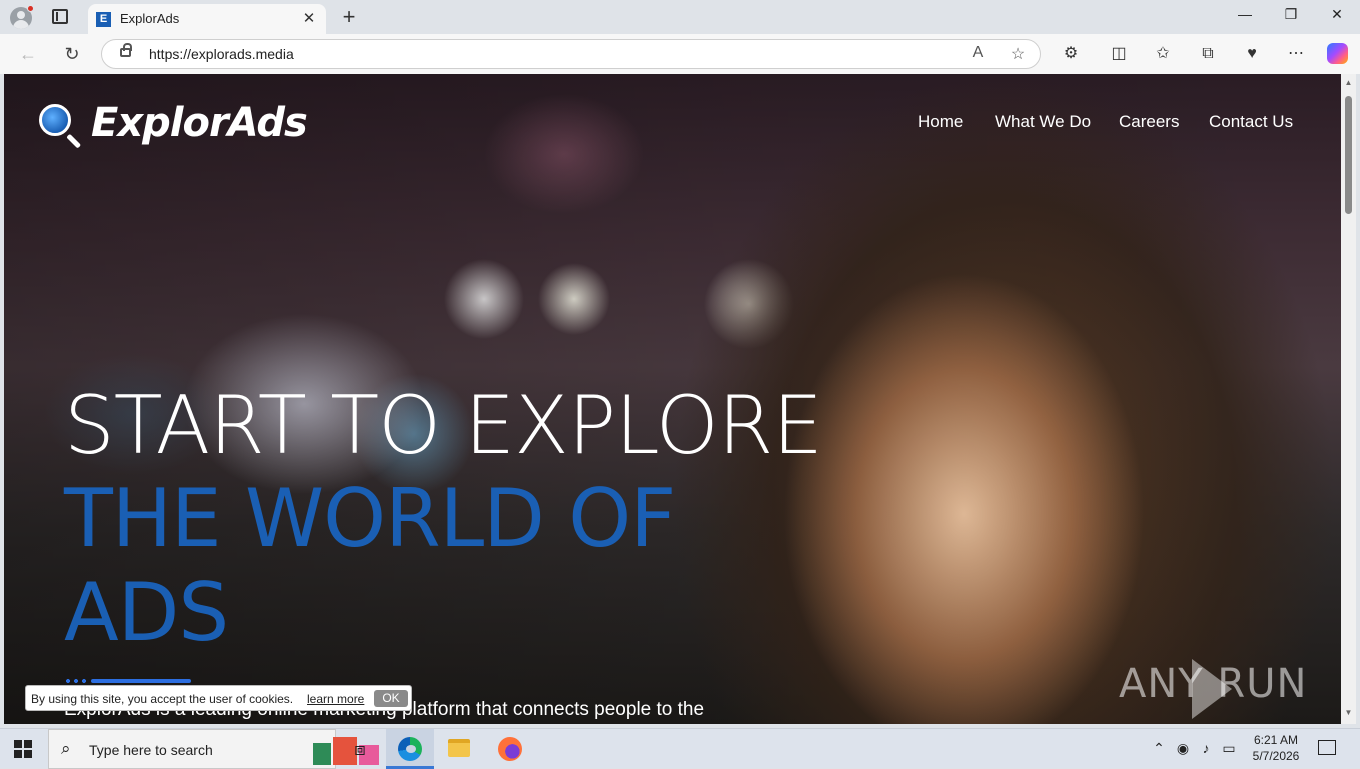 The image size is (1360, 769). I want to click on new-tab-button: +, so click(349, 17).